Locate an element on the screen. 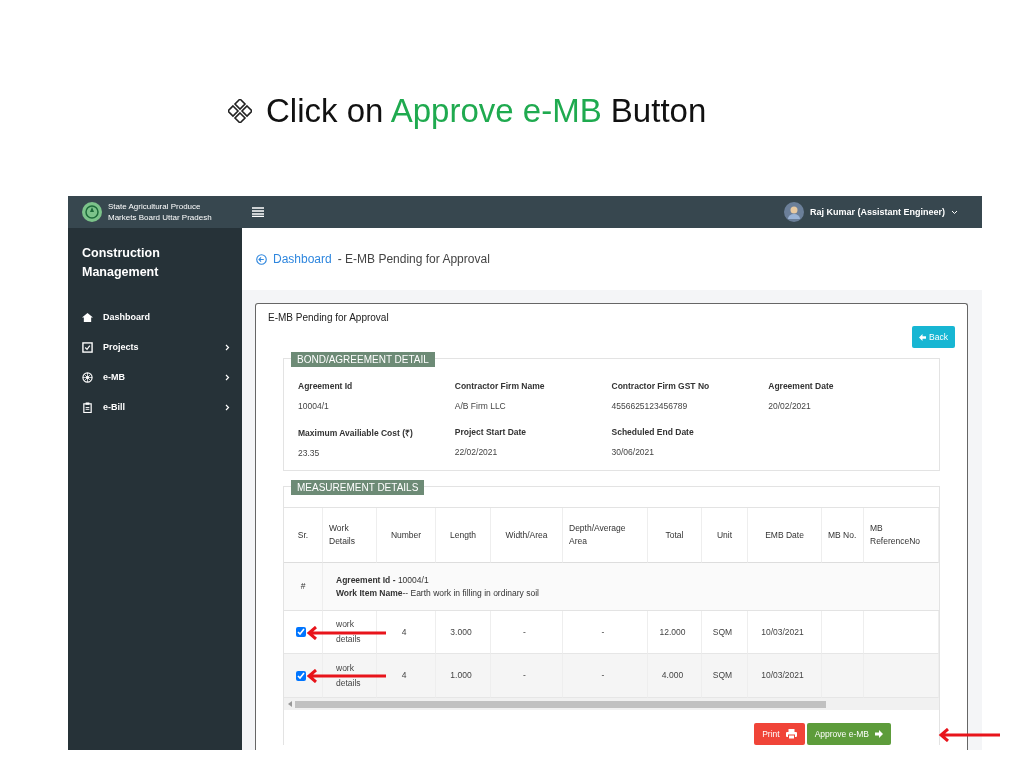 This screenshot has height=768, width=1024. field-value: 20/02/2021 is located at coordinates (790, 406).